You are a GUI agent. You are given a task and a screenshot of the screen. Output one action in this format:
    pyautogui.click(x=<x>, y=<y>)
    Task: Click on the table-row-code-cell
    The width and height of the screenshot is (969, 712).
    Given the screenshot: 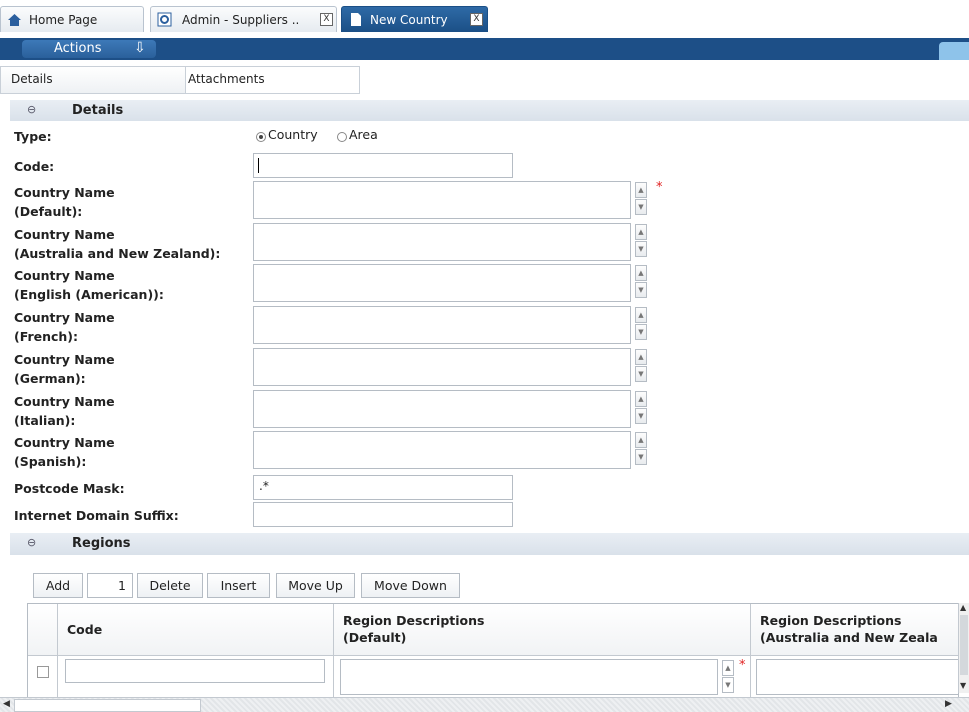 What is the action you would take?
    pyautogui.click(x=196, y=677)
    